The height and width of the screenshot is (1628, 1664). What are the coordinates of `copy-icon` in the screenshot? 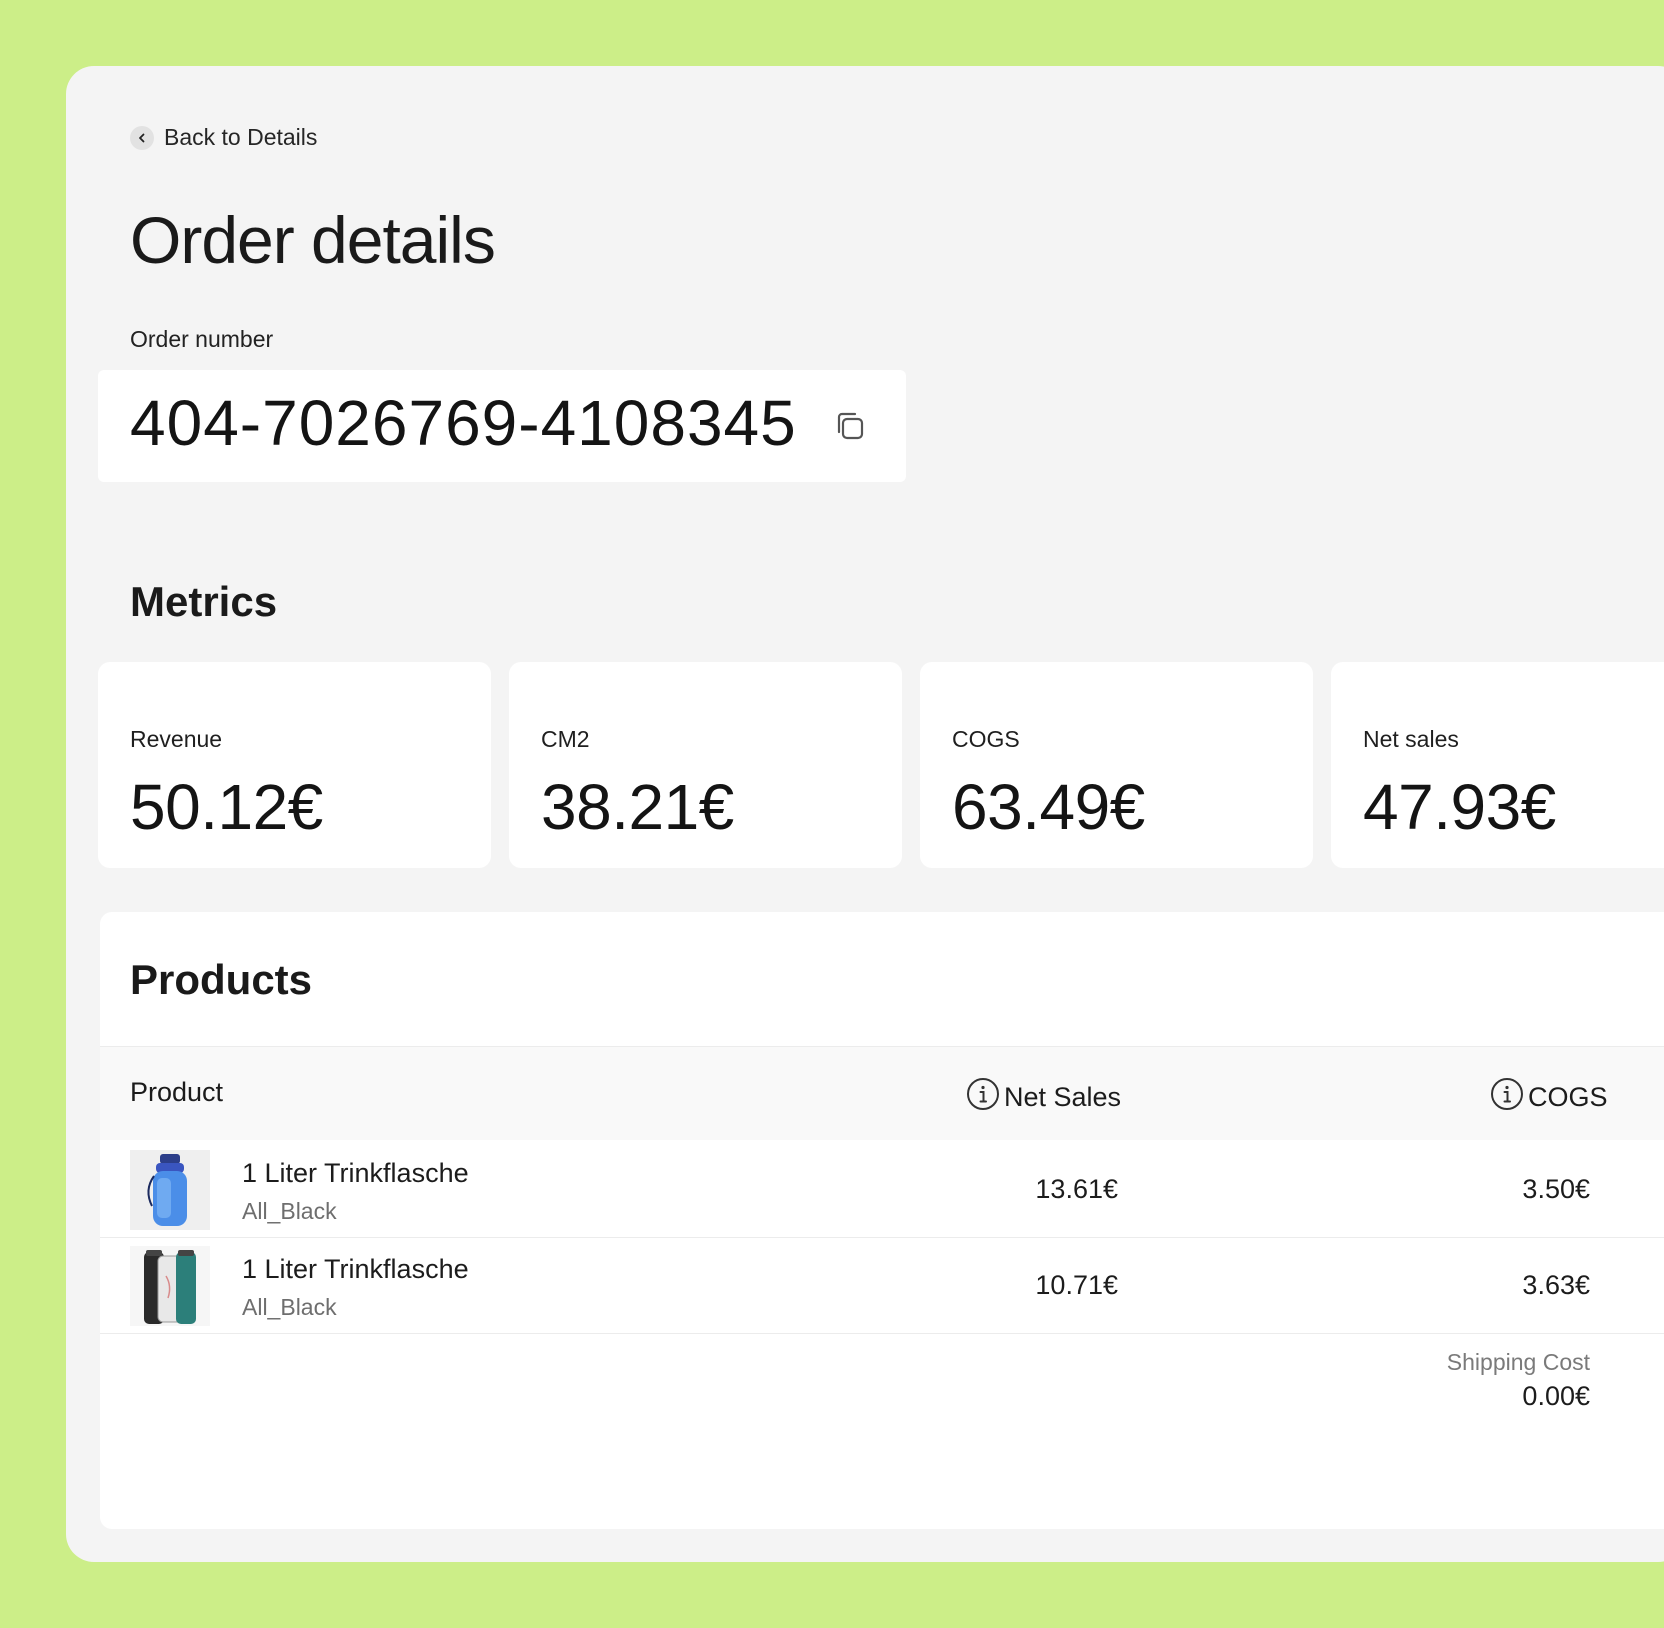 It's located at (850, 426).